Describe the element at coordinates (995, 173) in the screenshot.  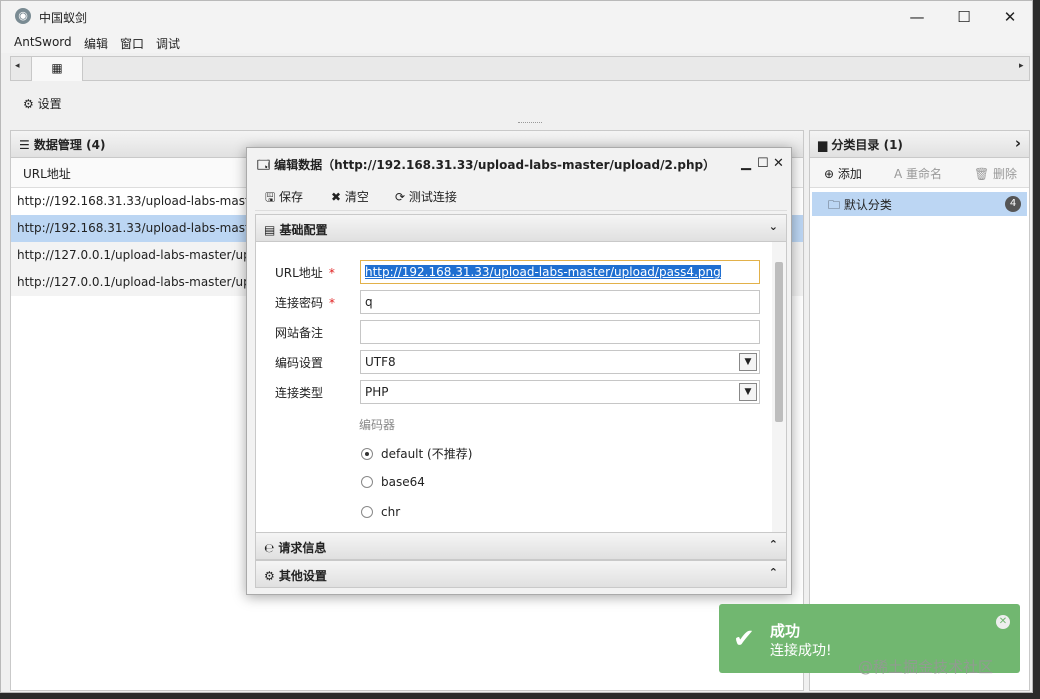
I see `delete-category-button: 🗑 删除` at that location.